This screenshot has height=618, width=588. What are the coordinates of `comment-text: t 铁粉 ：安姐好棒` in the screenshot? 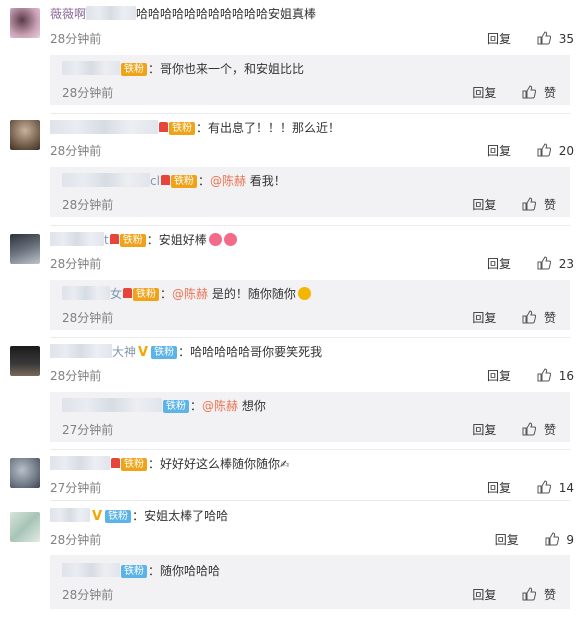 It's located at (143, 240).